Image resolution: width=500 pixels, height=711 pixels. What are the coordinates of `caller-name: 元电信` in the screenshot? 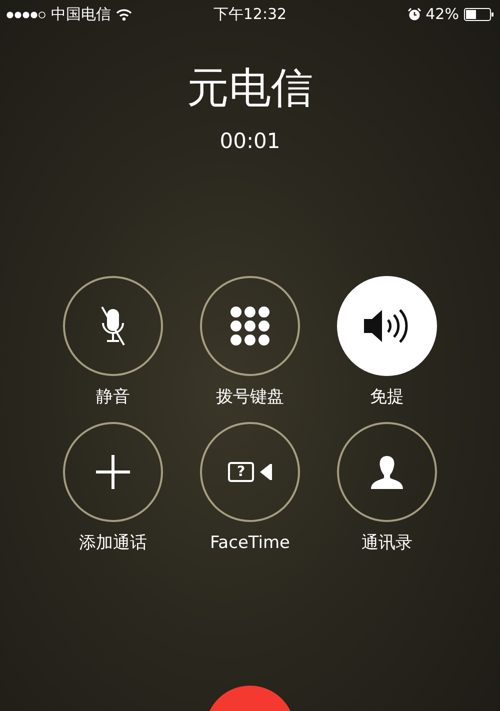 It's located at (250, 88).